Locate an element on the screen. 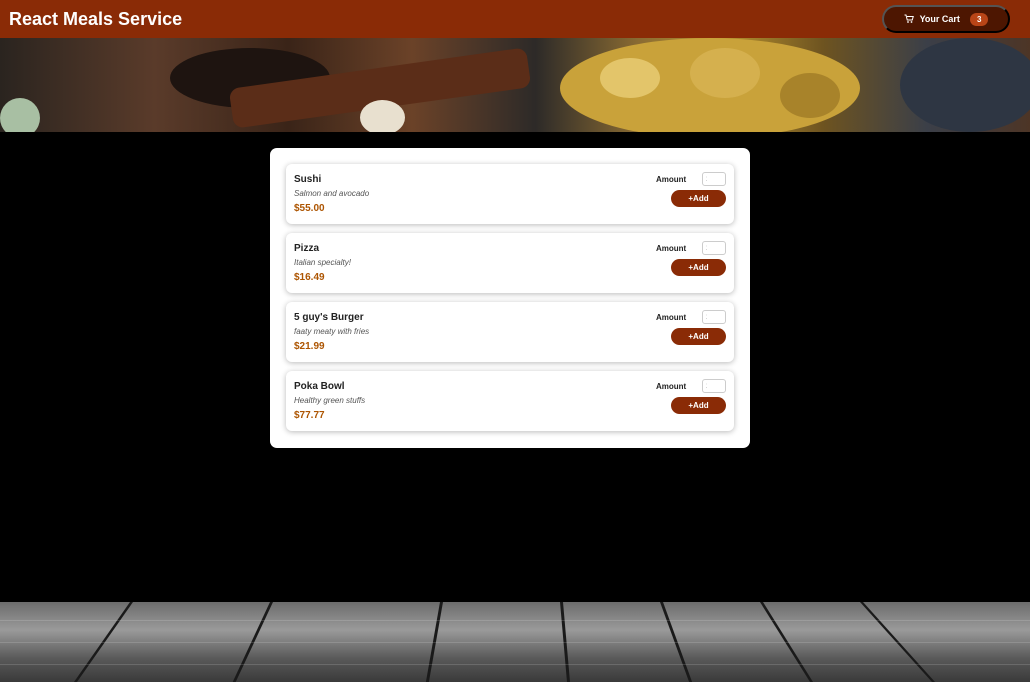  cart-label: Your Cart is located at coordinates (939, 19).